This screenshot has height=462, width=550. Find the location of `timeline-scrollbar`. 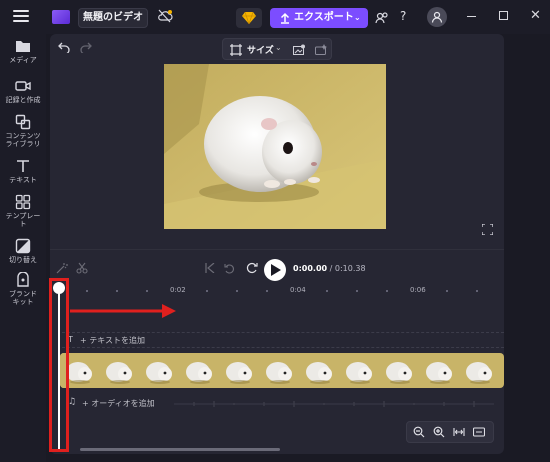

timeline-scrollbar is located at coordinates (180, 449).